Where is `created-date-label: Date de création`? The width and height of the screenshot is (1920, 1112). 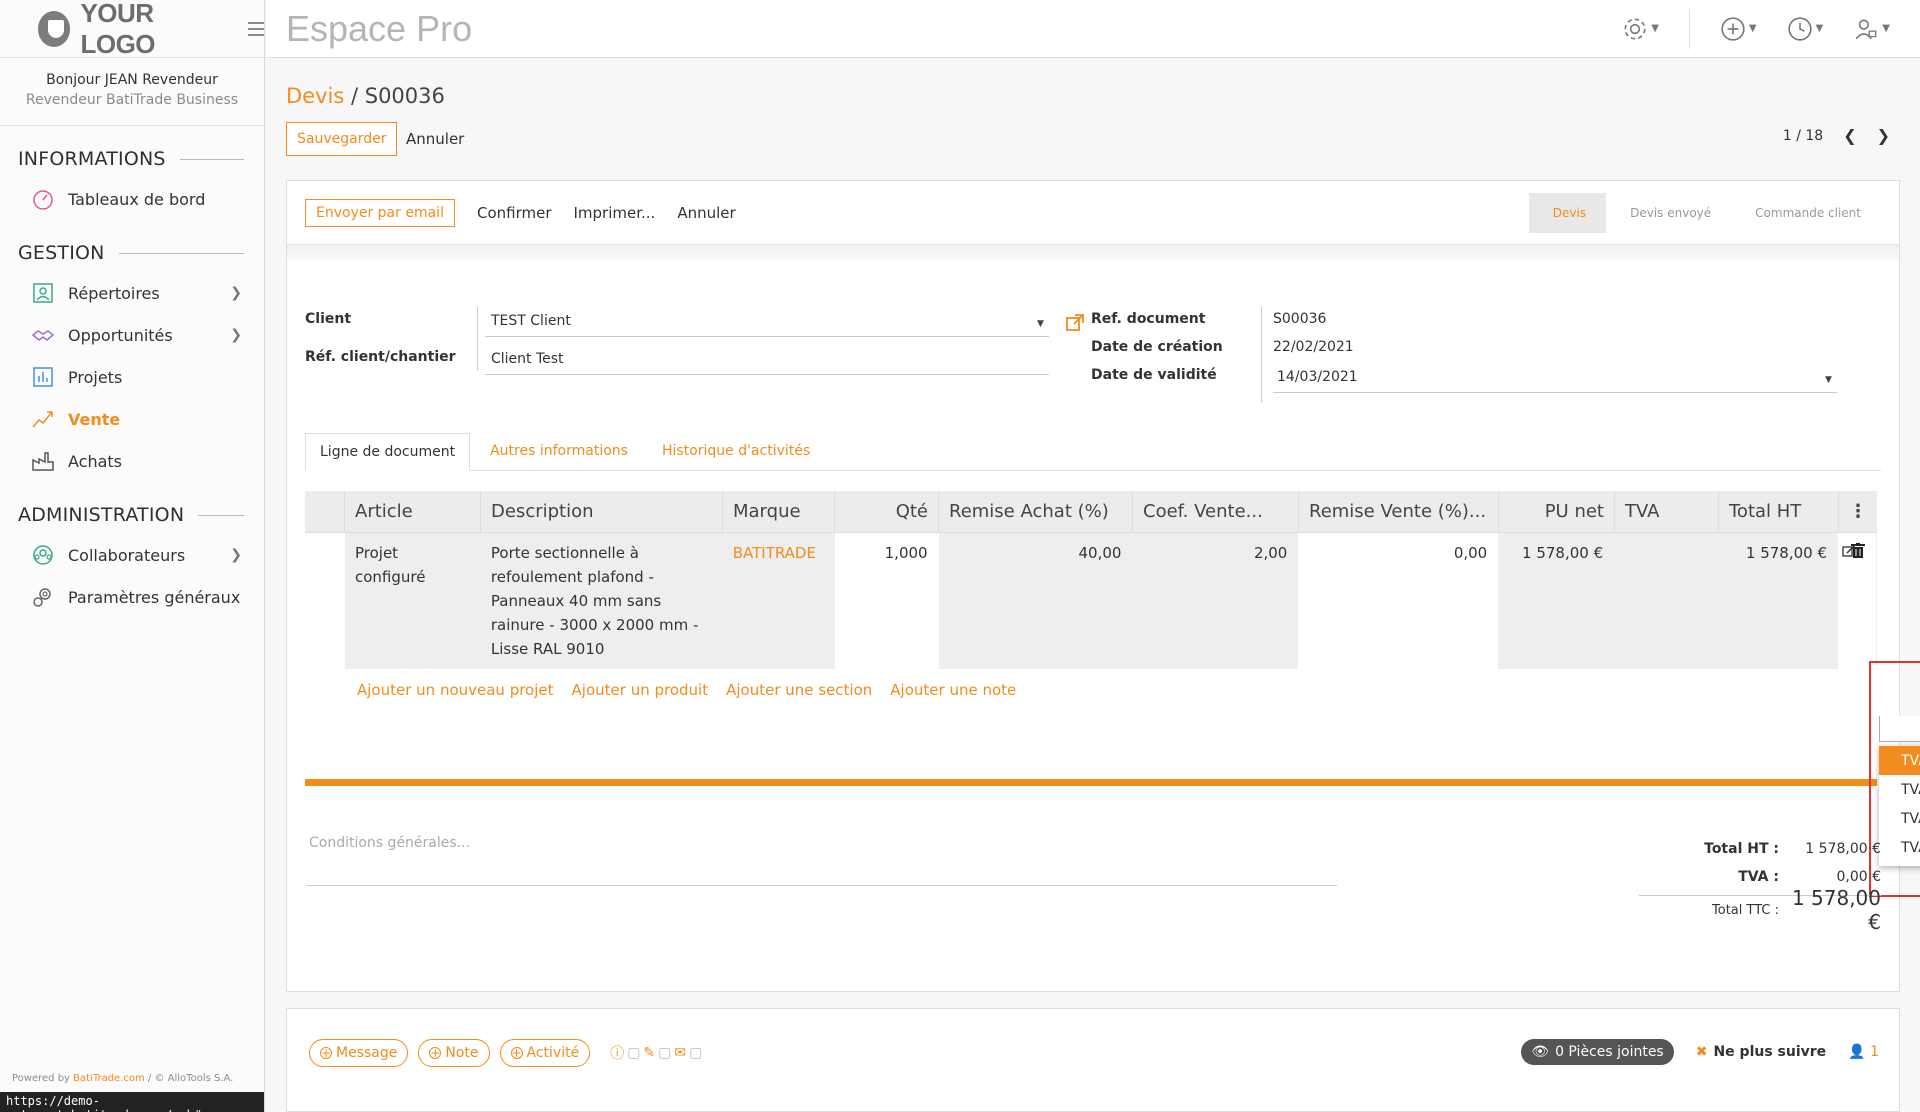
created-date-label: Date de création is located at coordinates (1157, 347).